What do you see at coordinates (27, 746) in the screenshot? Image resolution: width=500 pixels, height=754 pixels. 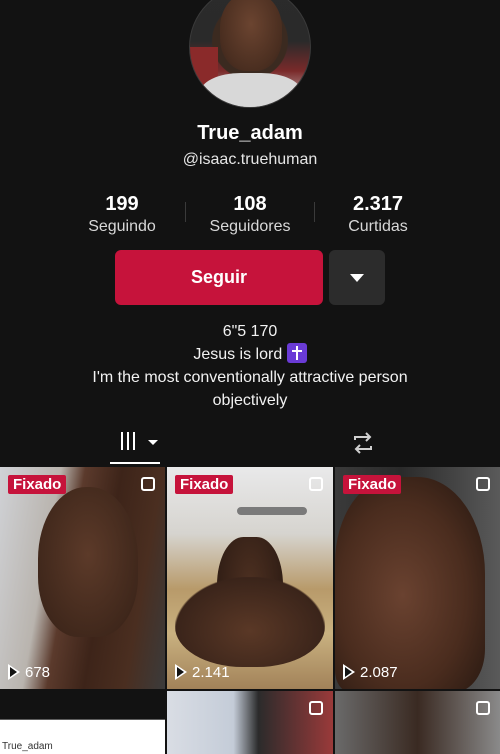 I see `thumbnail-caption: True_adam` at bounding box center [27, 746].